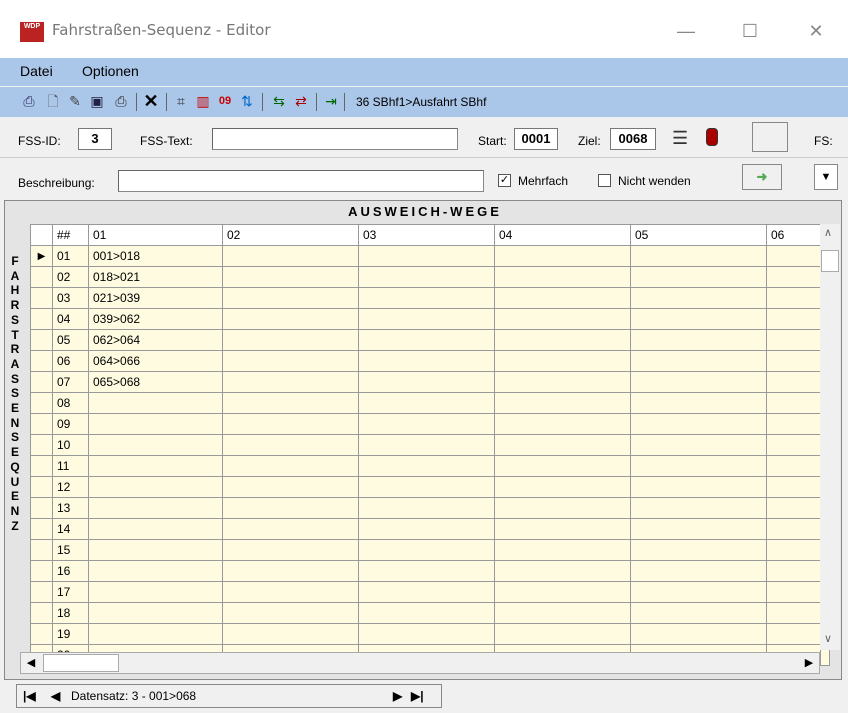 The width and height of the screenshot is (848, 713). What do you see at coordinates (826, 177) in the screenshot?
I see `fs-dropdown-button: ▼` at bounding box center [826, 177].